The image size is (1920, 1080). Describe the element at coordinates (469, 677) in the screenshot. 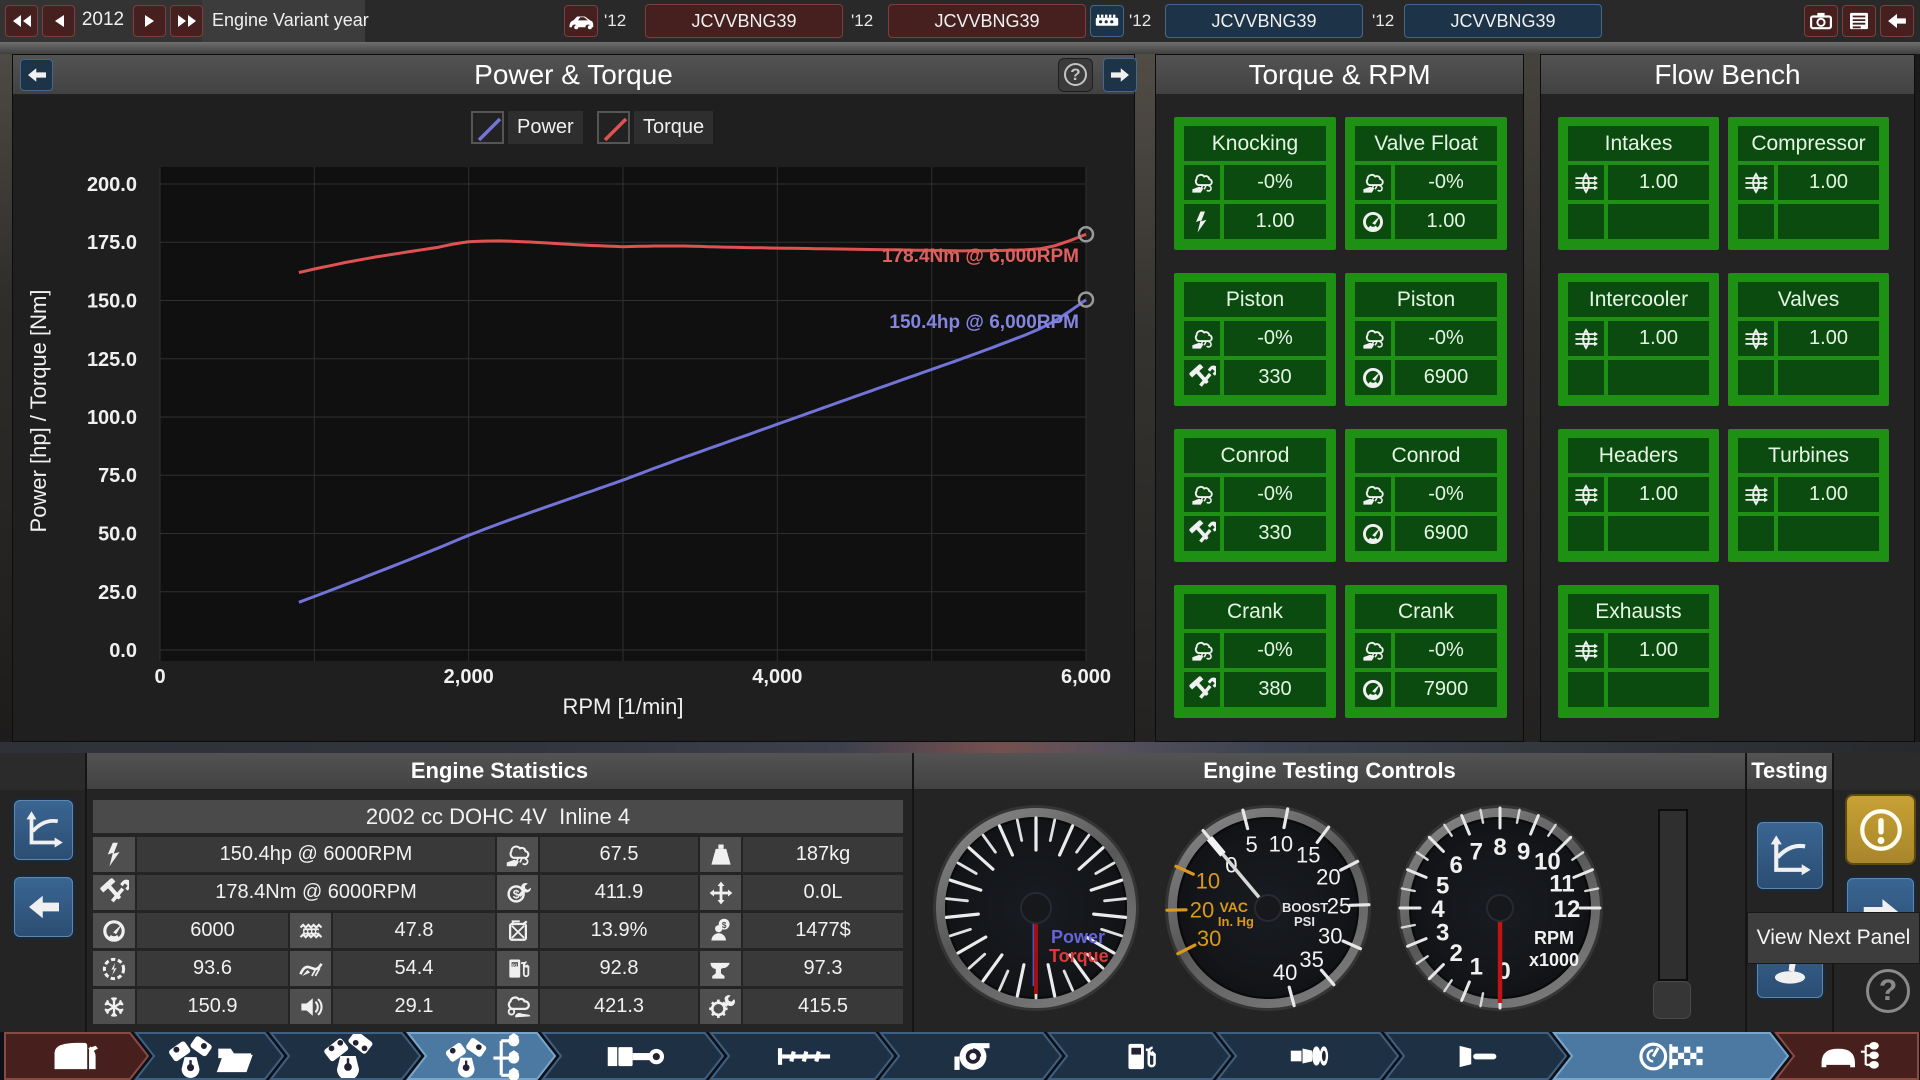

I see `svg-text: 2,000` at that location.